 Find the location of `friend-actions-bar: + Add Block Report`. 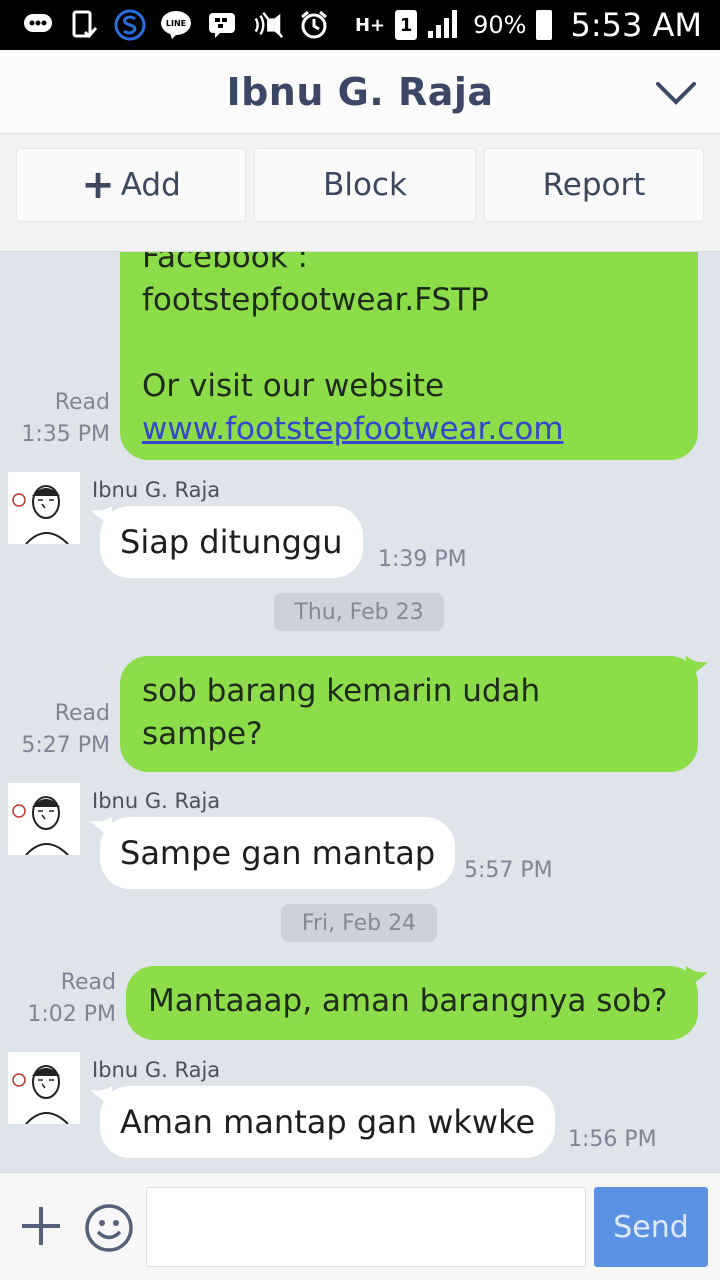

friend-actions-bar: + Add Block Report is located at coordinates (360, 193).